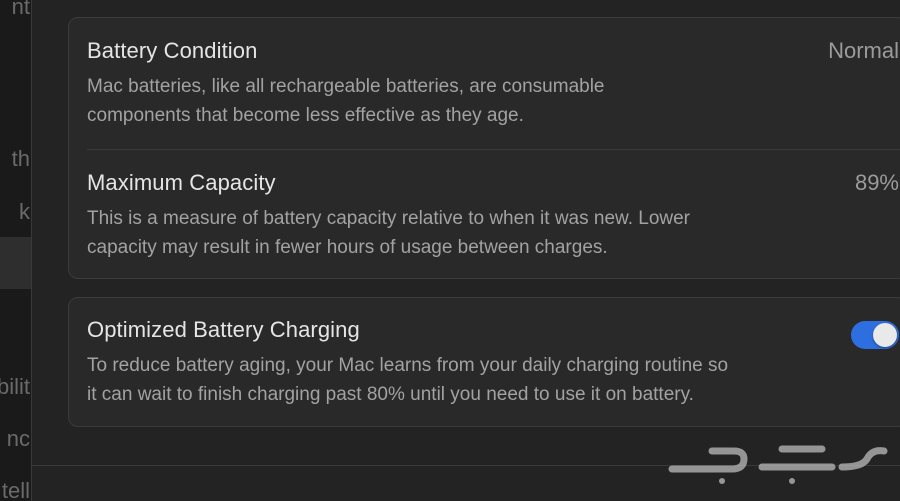 This screenshot has width=900, height=501. What do you see at coordinates (493, 149) in the screenshot?
I see `row-divider` at bounding box center [493, 149].